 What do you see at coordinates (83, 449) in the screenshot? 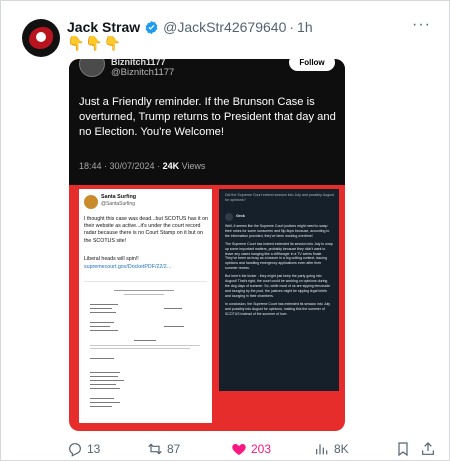
I see `reply-button: 13` at bounding box center [83, 449].